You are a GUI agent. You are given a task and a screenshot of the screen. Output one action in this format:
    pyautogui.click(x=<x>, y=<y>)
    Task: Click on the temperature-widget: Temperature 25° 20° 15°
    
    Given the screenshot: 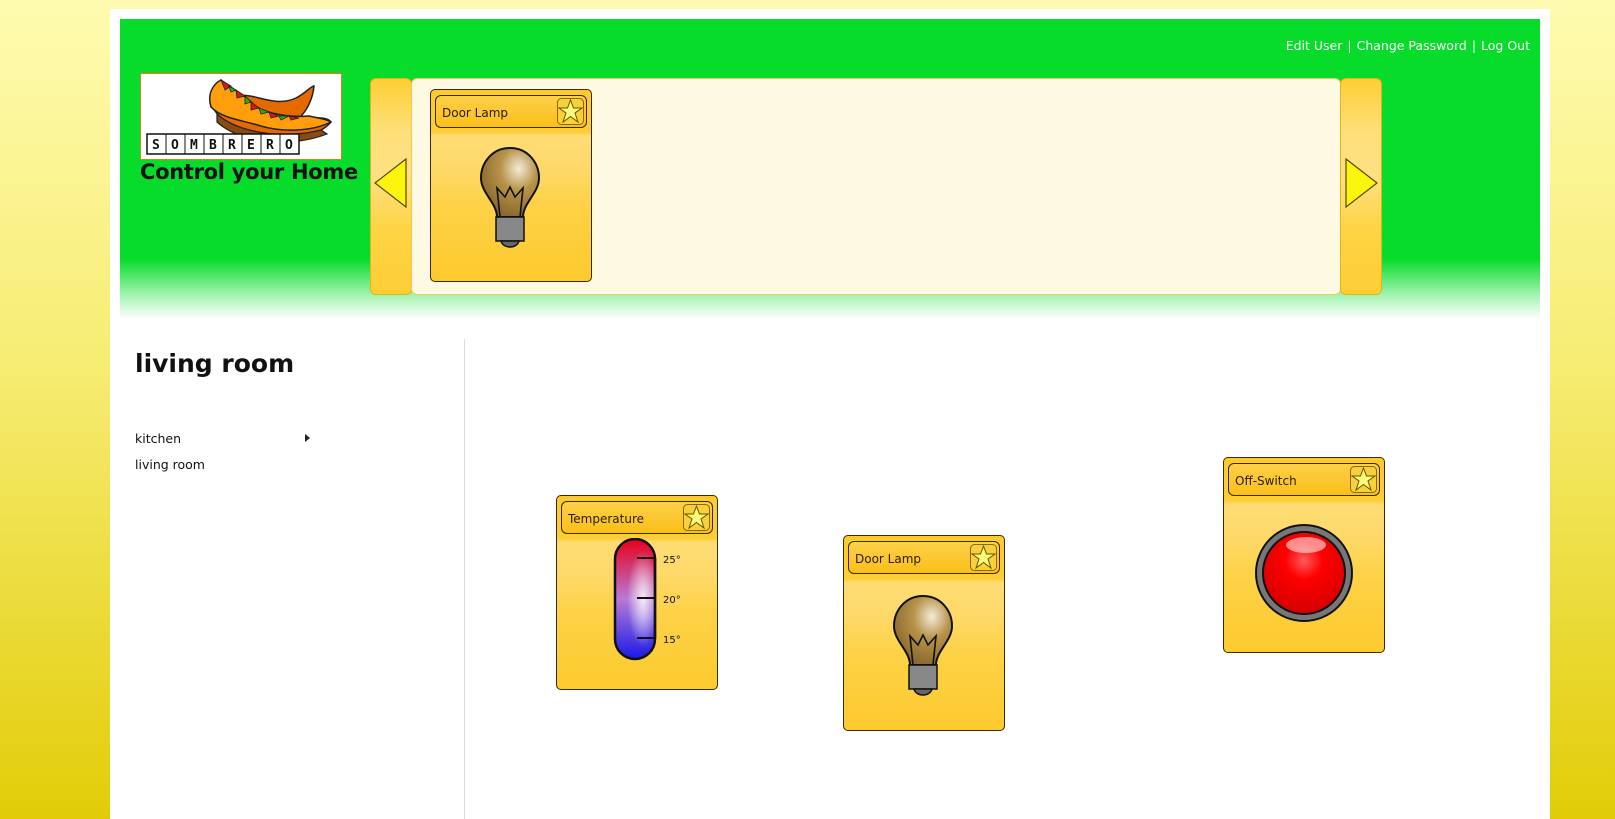 What is the action you would take?
    pyautogui.click(x=637, y=592)
    